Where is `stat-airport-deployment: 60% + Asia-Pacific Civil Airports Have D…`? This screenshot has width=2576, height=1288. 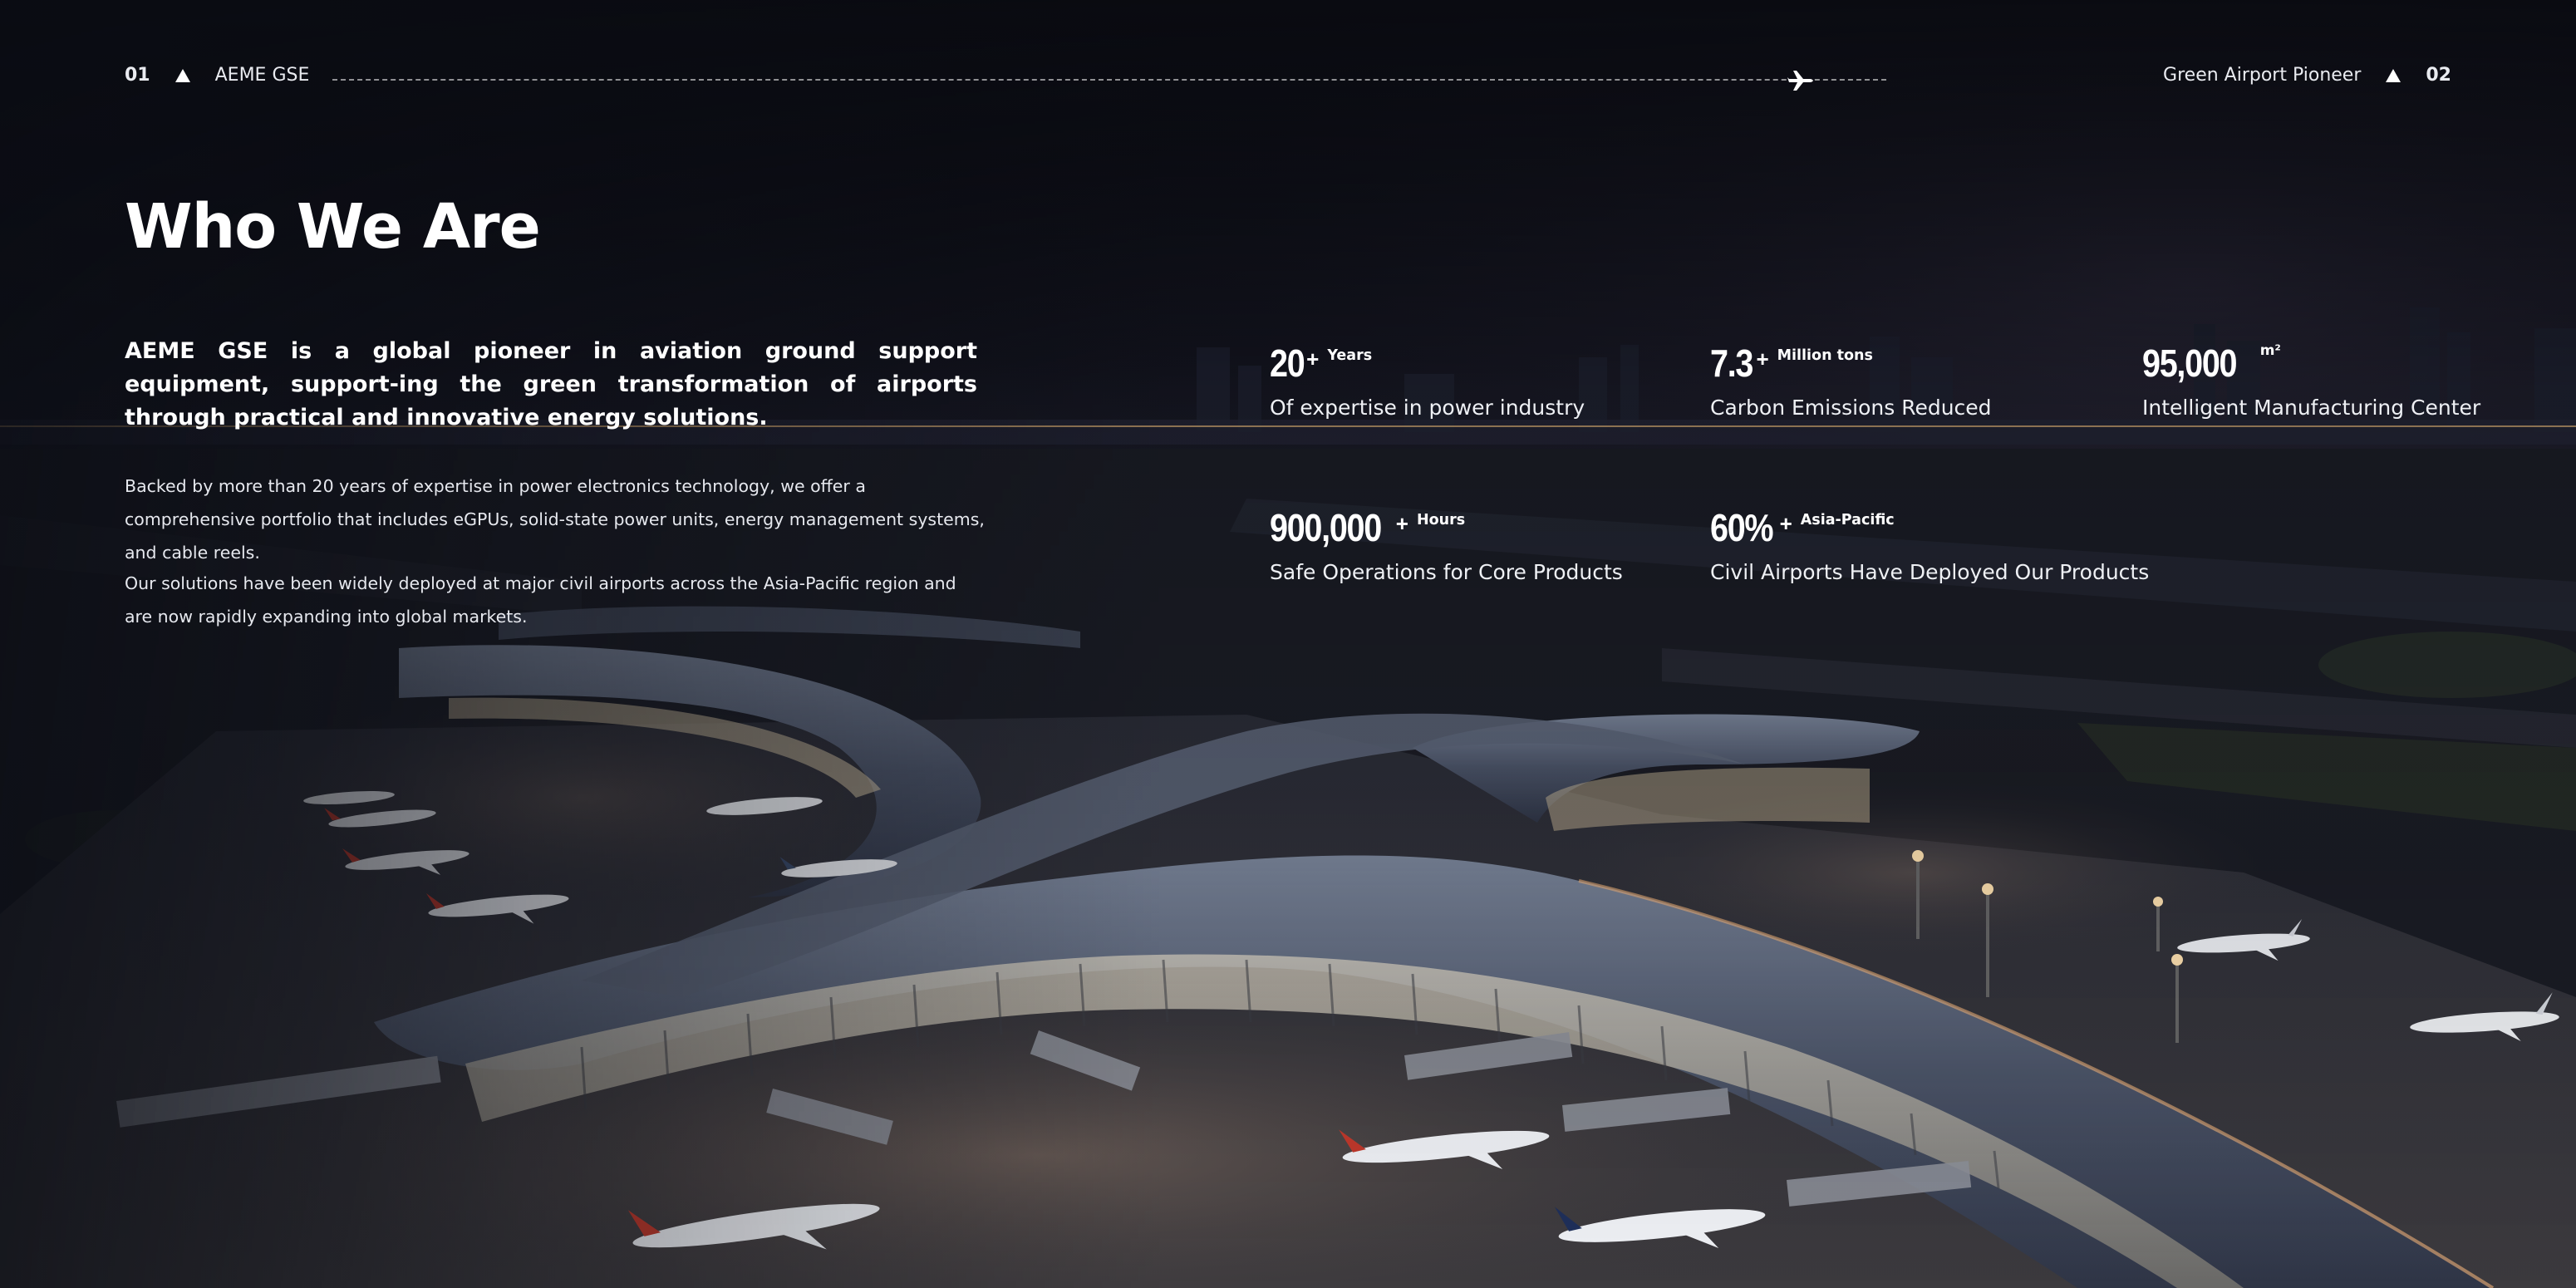 stat-airport-deployment: 60% + Asia-Pacific Civil Airports Have D… is located at coordinates (1929, 547).